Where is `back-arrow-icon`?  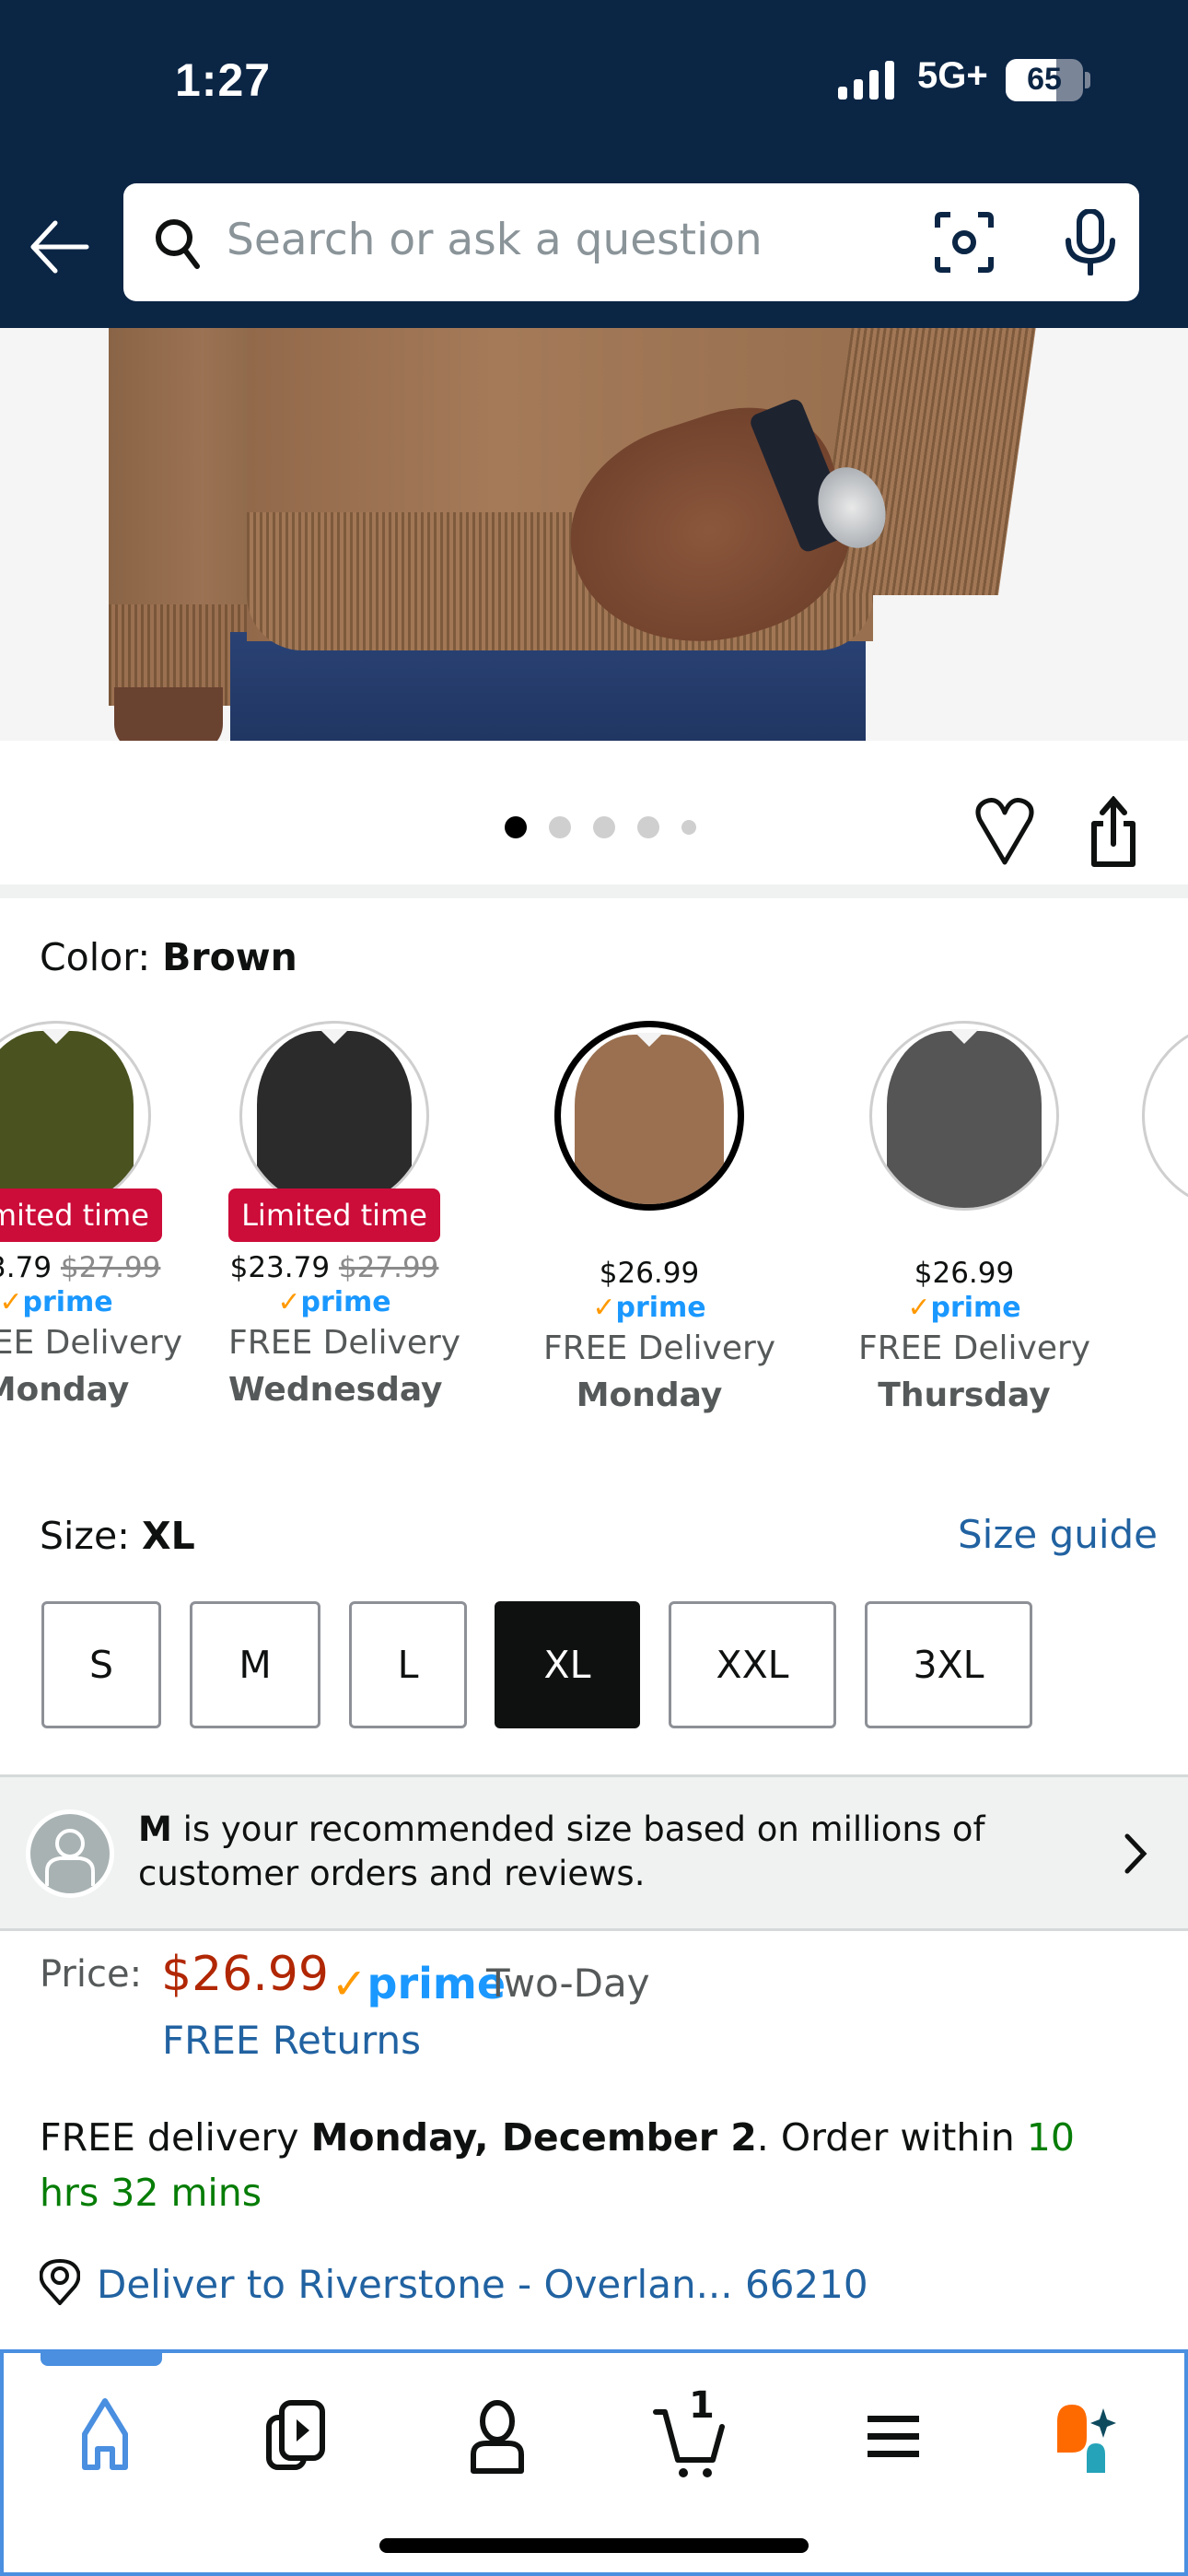
back-arrow-icon is located at coordinates (59, 247).